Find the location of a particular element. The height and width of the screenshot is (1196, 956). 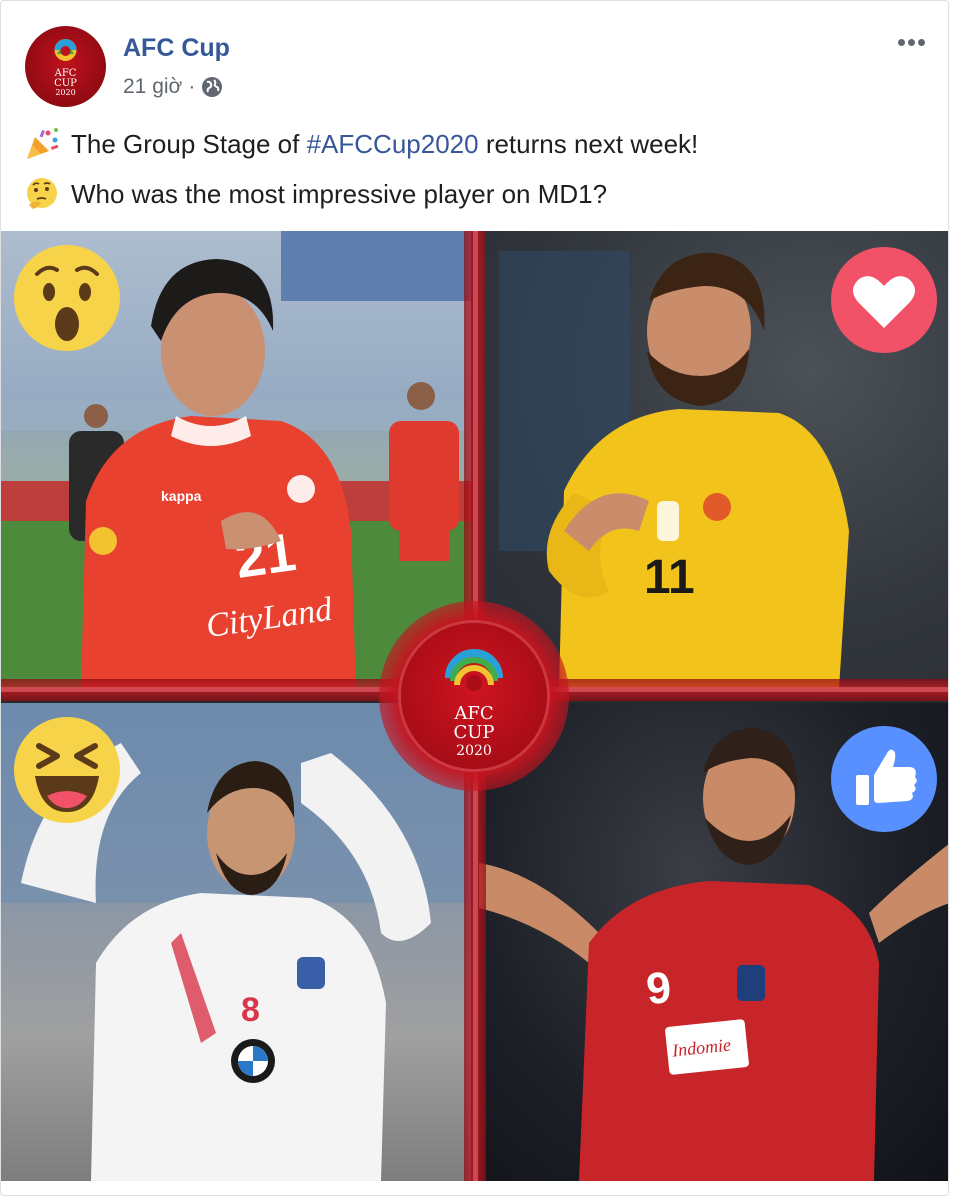

love-reaction-icon is located at coordinates (884, 300).